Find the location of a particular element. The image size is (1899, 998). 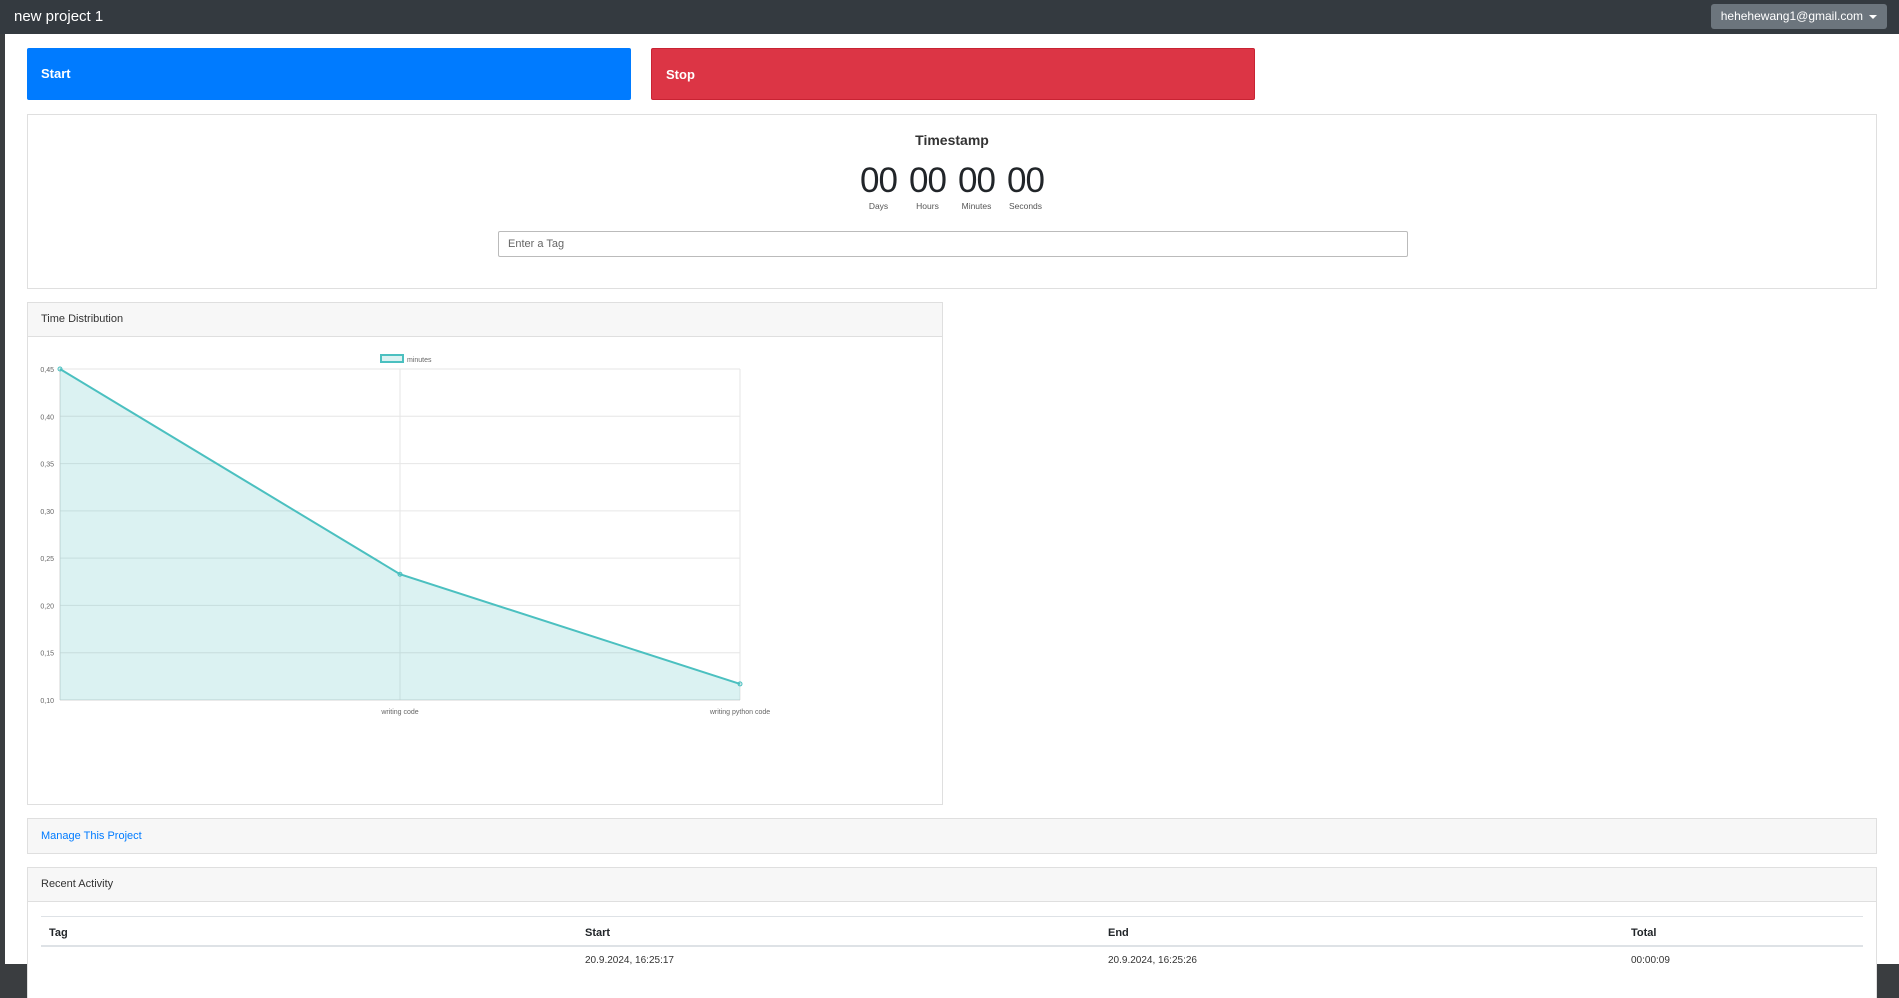

clock-hours-label: Hours is located at coordinates (927, 206).